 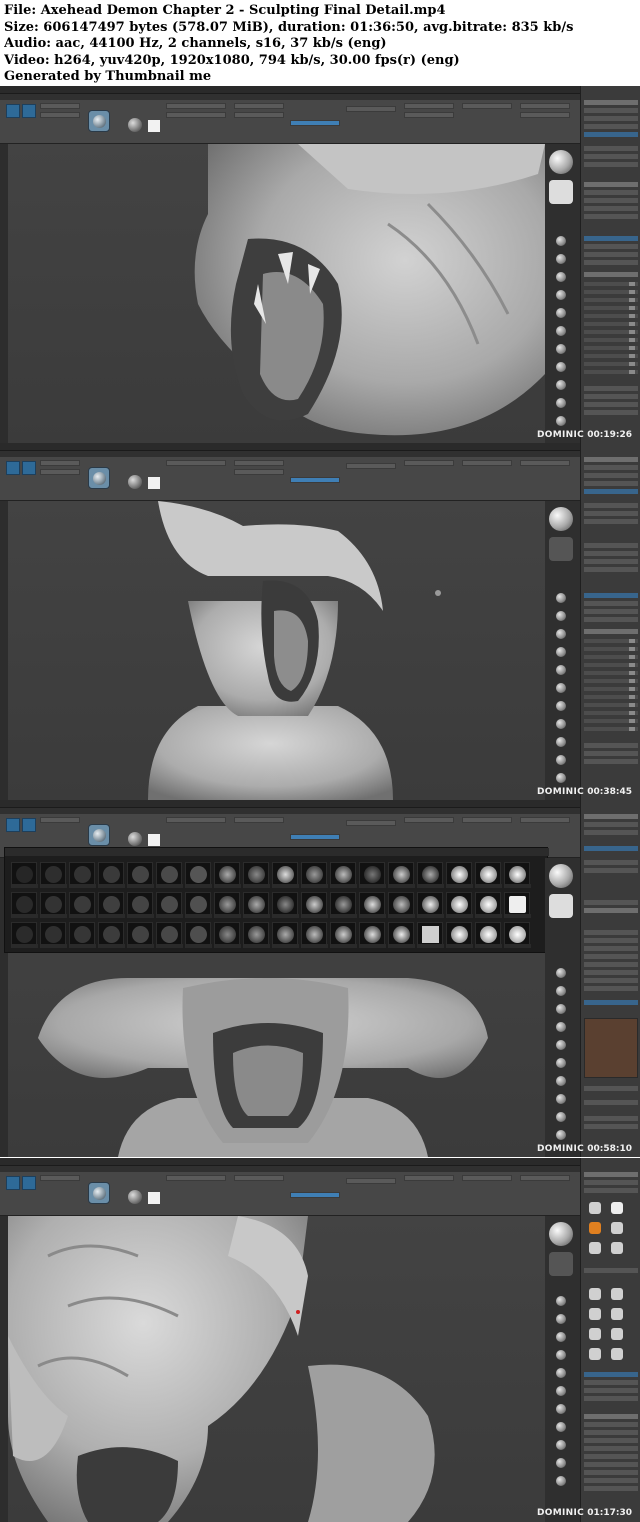 I want to click on intensity-slider, so click(x=315, y=480).